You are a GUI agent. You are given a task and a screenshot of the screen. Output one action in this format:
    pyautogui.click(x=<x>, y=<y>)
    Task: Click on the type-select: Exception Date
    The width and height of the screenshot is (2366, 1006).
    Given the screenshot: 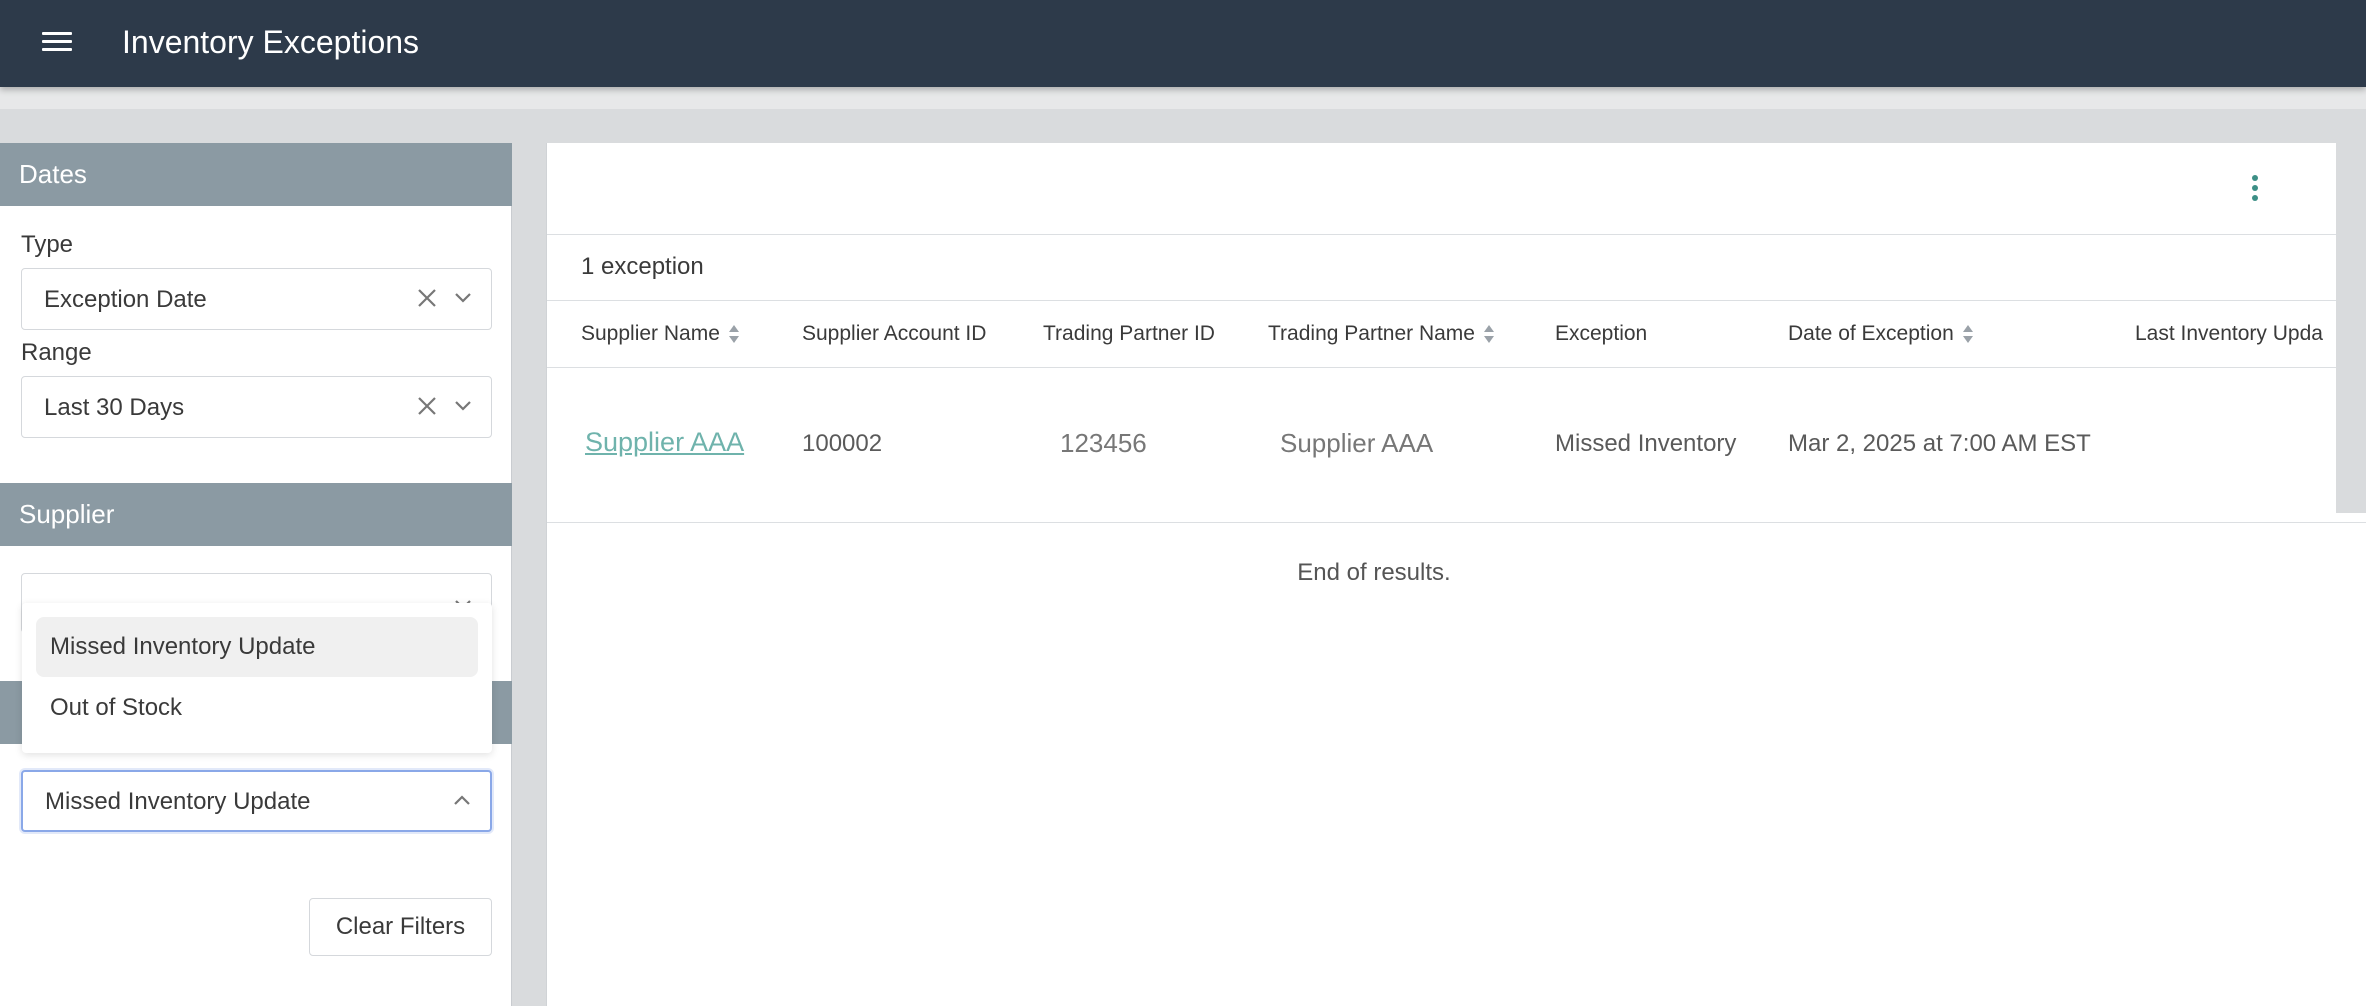 What is the action you would take?
    pyautogui.click(x=256, y=299)
    